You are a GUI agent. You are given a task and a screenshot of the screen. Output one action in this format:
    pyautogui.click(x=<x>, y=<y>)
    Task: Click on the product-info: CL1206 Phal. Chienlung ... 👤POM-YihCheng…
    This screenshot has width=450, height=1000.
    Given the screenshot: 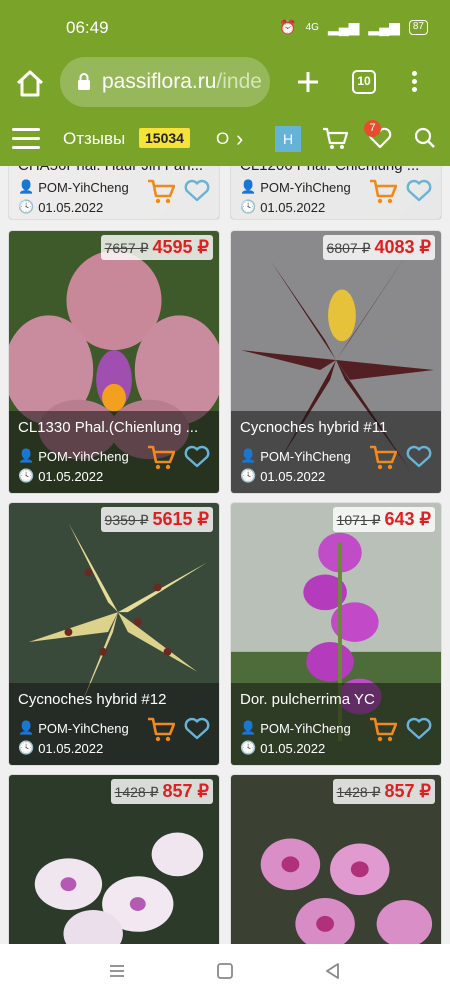 What is the action you would take?
    pyautogui.click(x=336, y=192)
    